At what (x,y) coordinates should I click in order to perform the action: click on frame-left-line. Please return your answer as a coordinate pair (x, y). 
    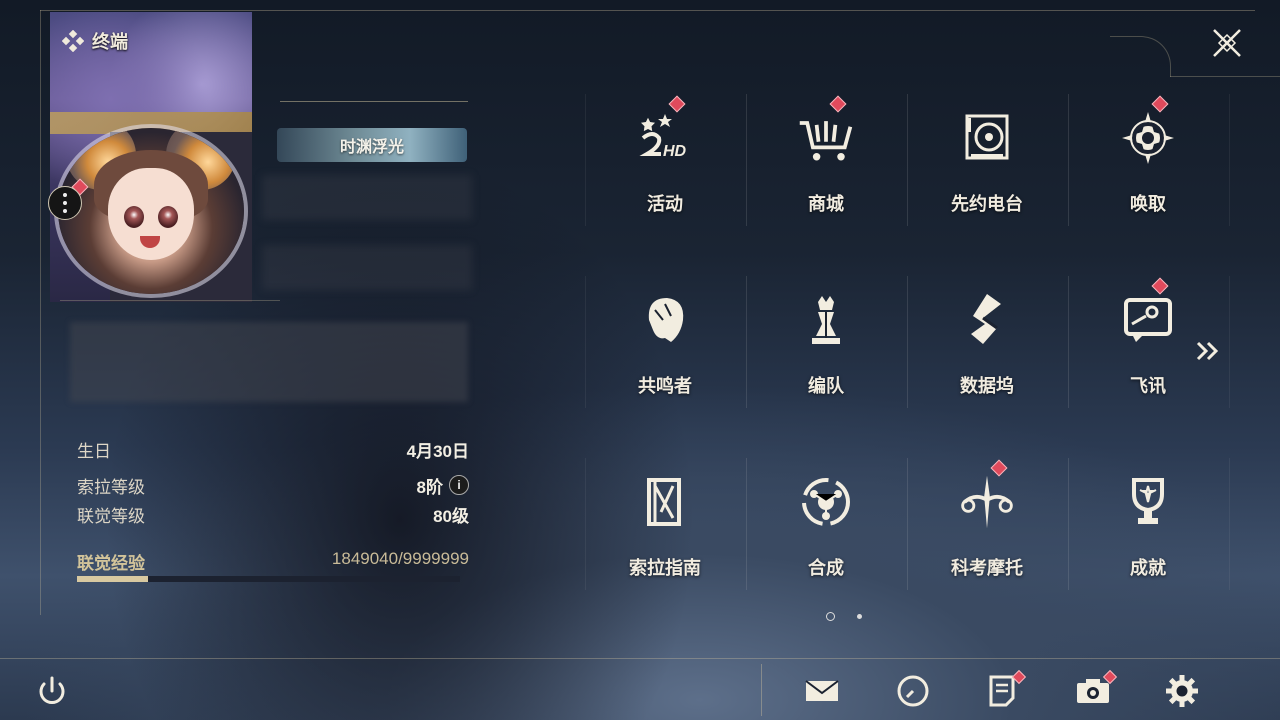
    Looking at the image, I should click on (40, 312).